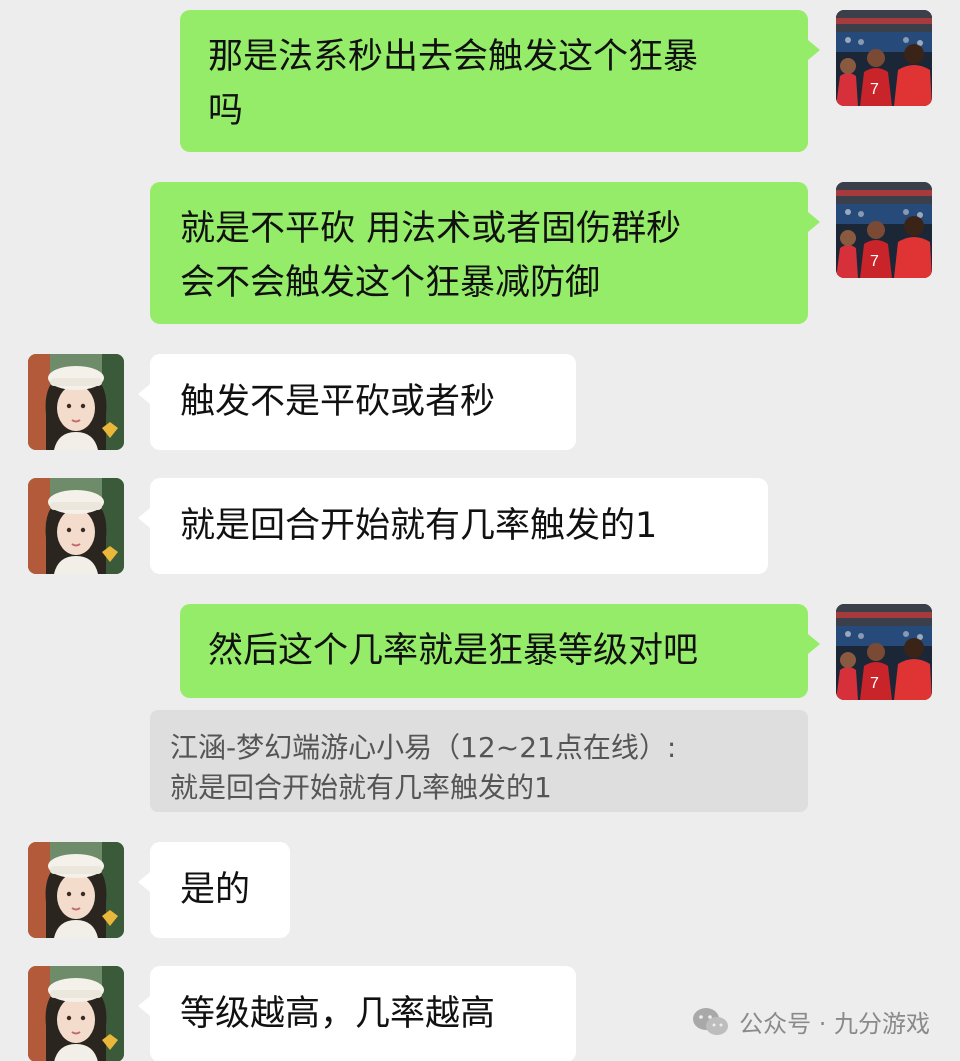 The width and height of the screenshot is (960, 1061). I want to click on quoted-message: 江涵-梦幻端游心小易（12~21点在线）: 就是回合开始就有几率触发的1, so click(479, 761).